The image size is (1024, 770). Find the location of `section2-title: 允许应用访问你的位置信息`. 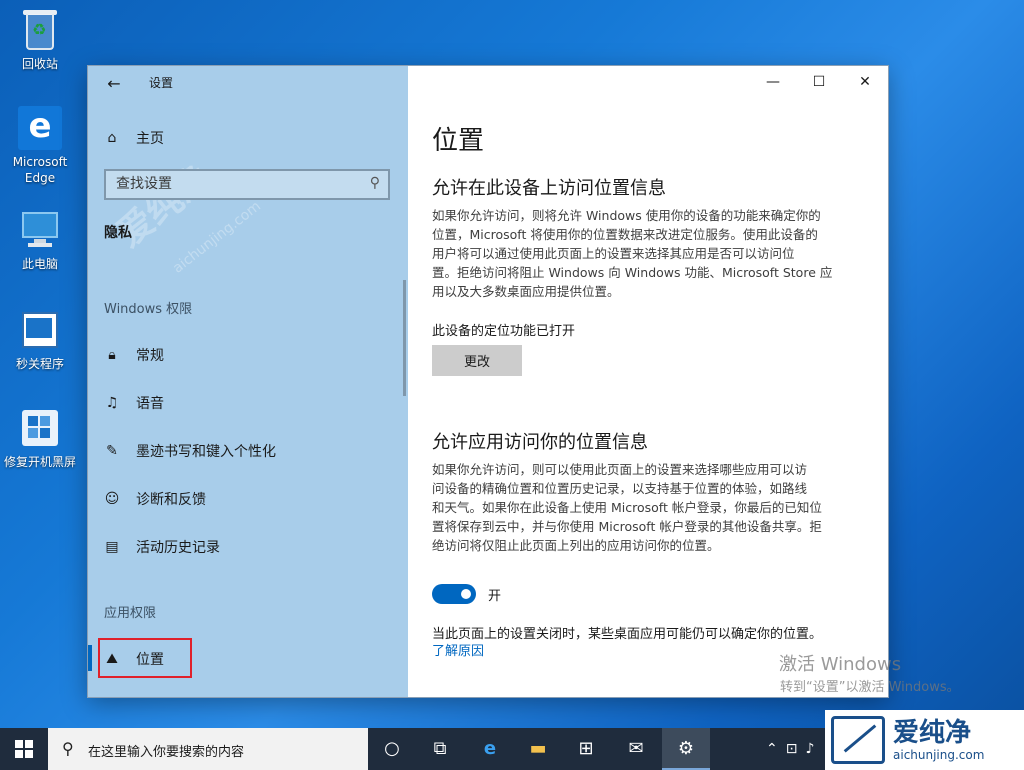

section2-title: 允许应用访问你的位置信息 is located at coordinates (540, 442).